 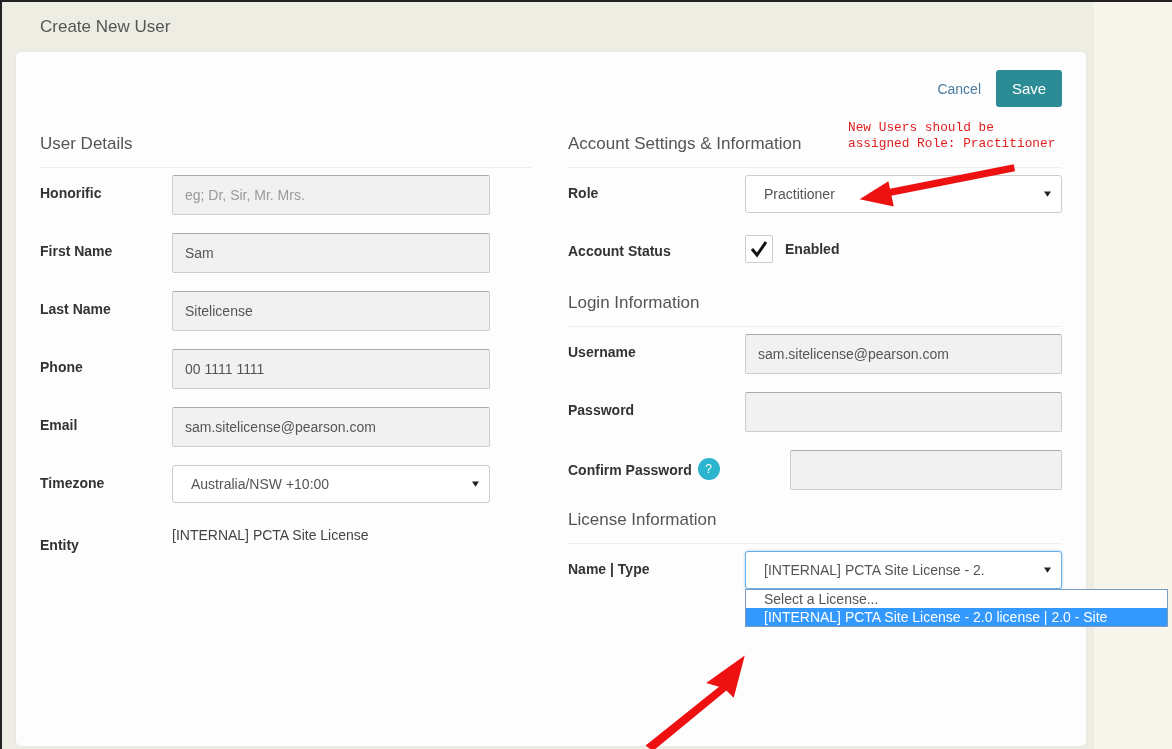 What do you see at coordinates (619, 251) in the screenshot?
I see `field-label: Account Status` at bounding box center [619, 251].